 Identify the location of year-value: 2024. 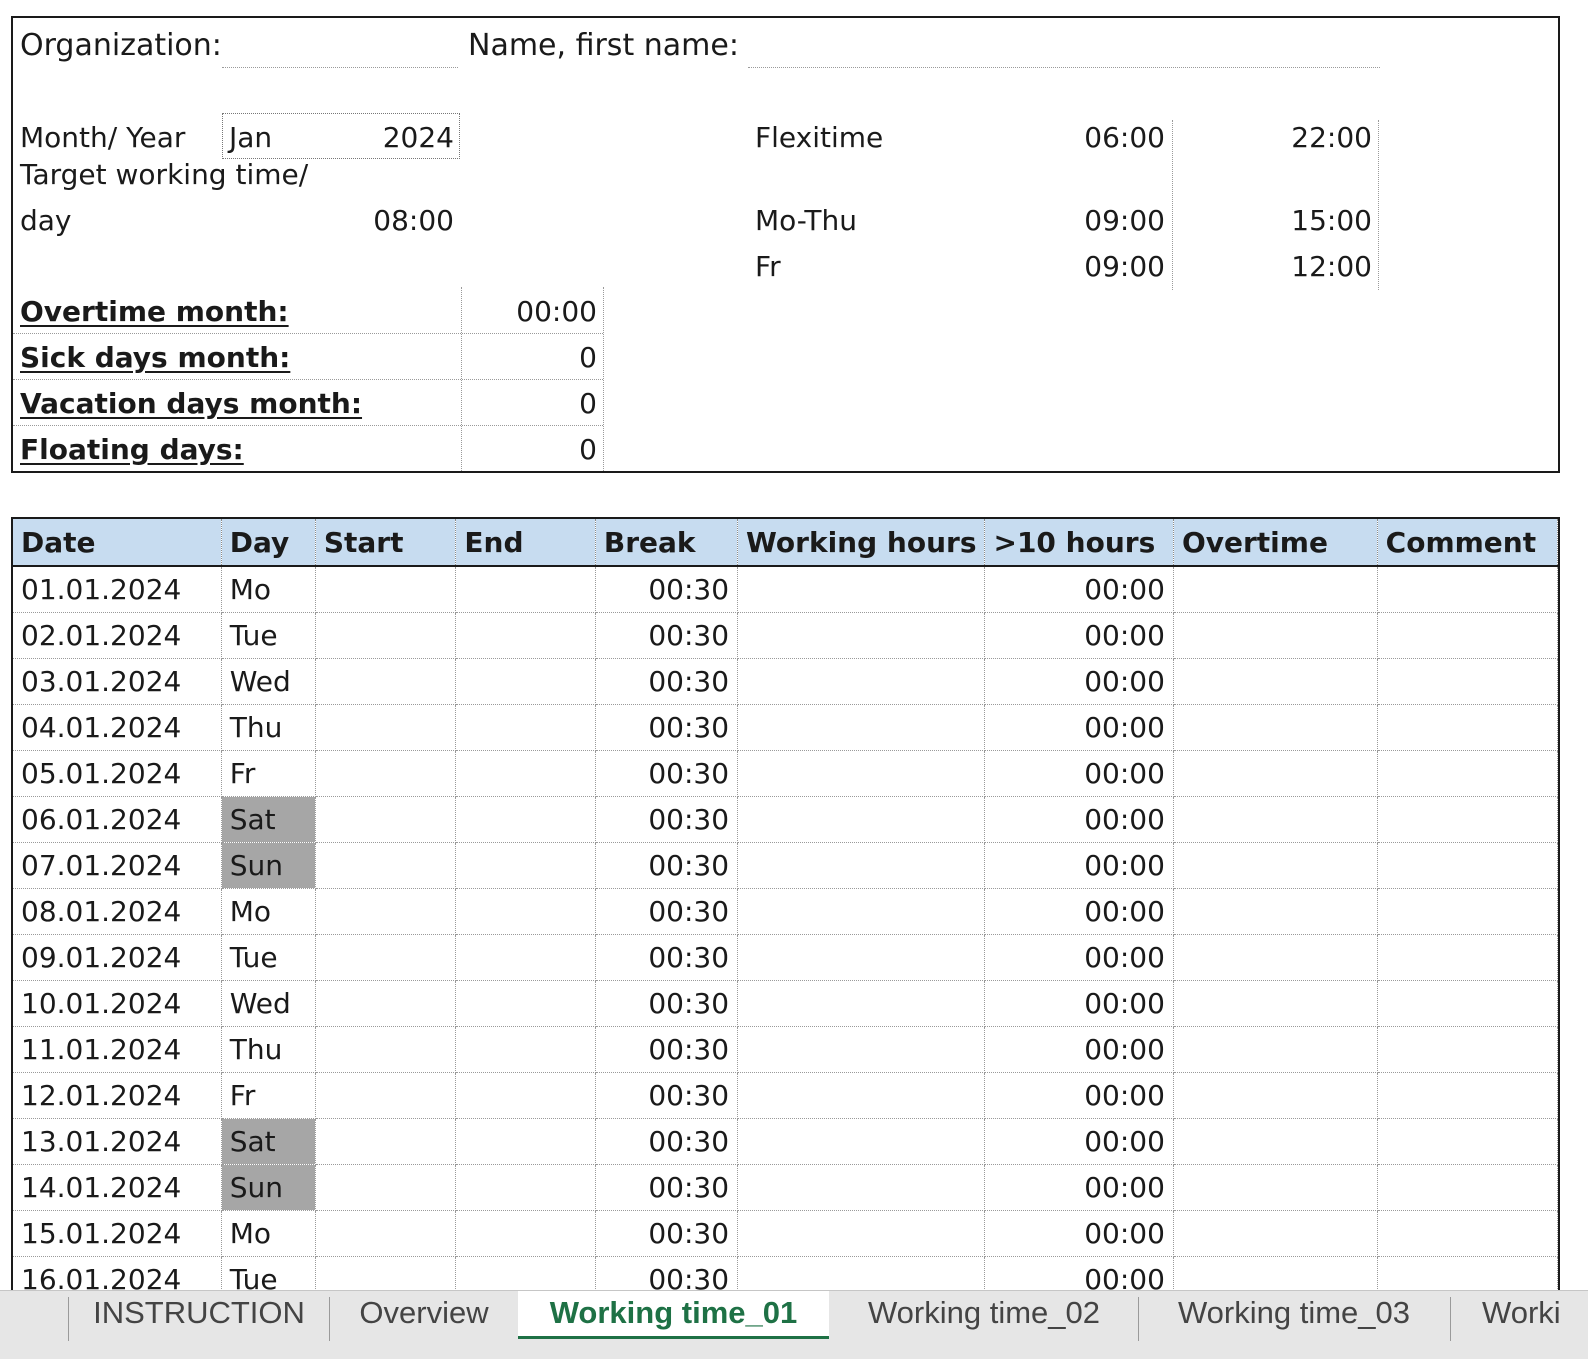
(407, 138).